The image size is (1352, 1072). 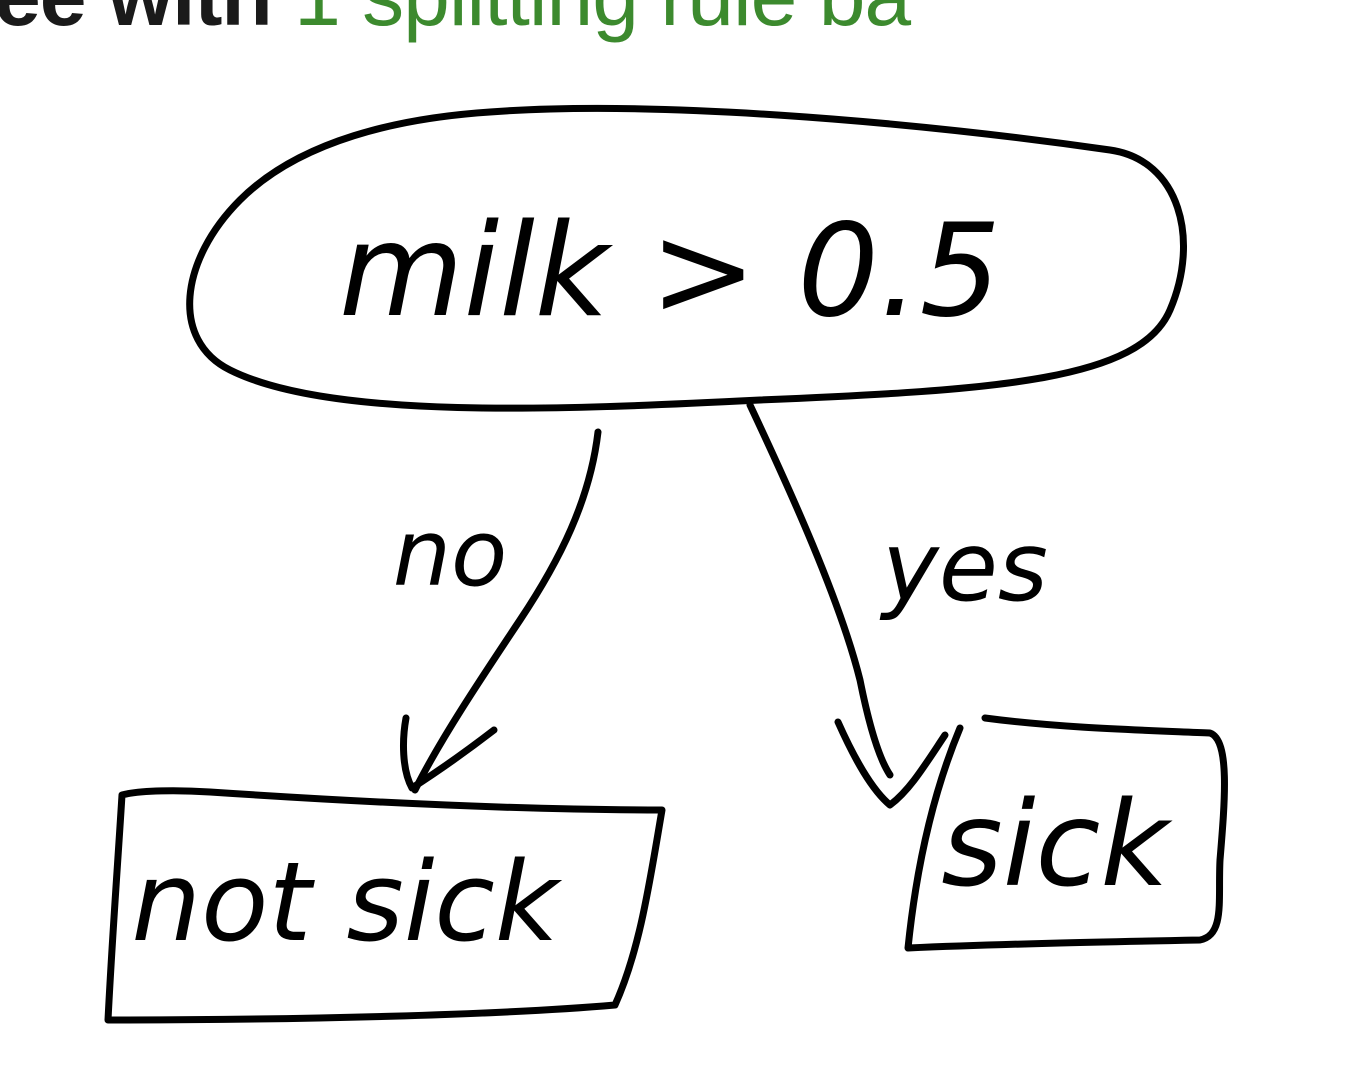 I want to click on no-edge-label: no, so click(x=450, y=553).